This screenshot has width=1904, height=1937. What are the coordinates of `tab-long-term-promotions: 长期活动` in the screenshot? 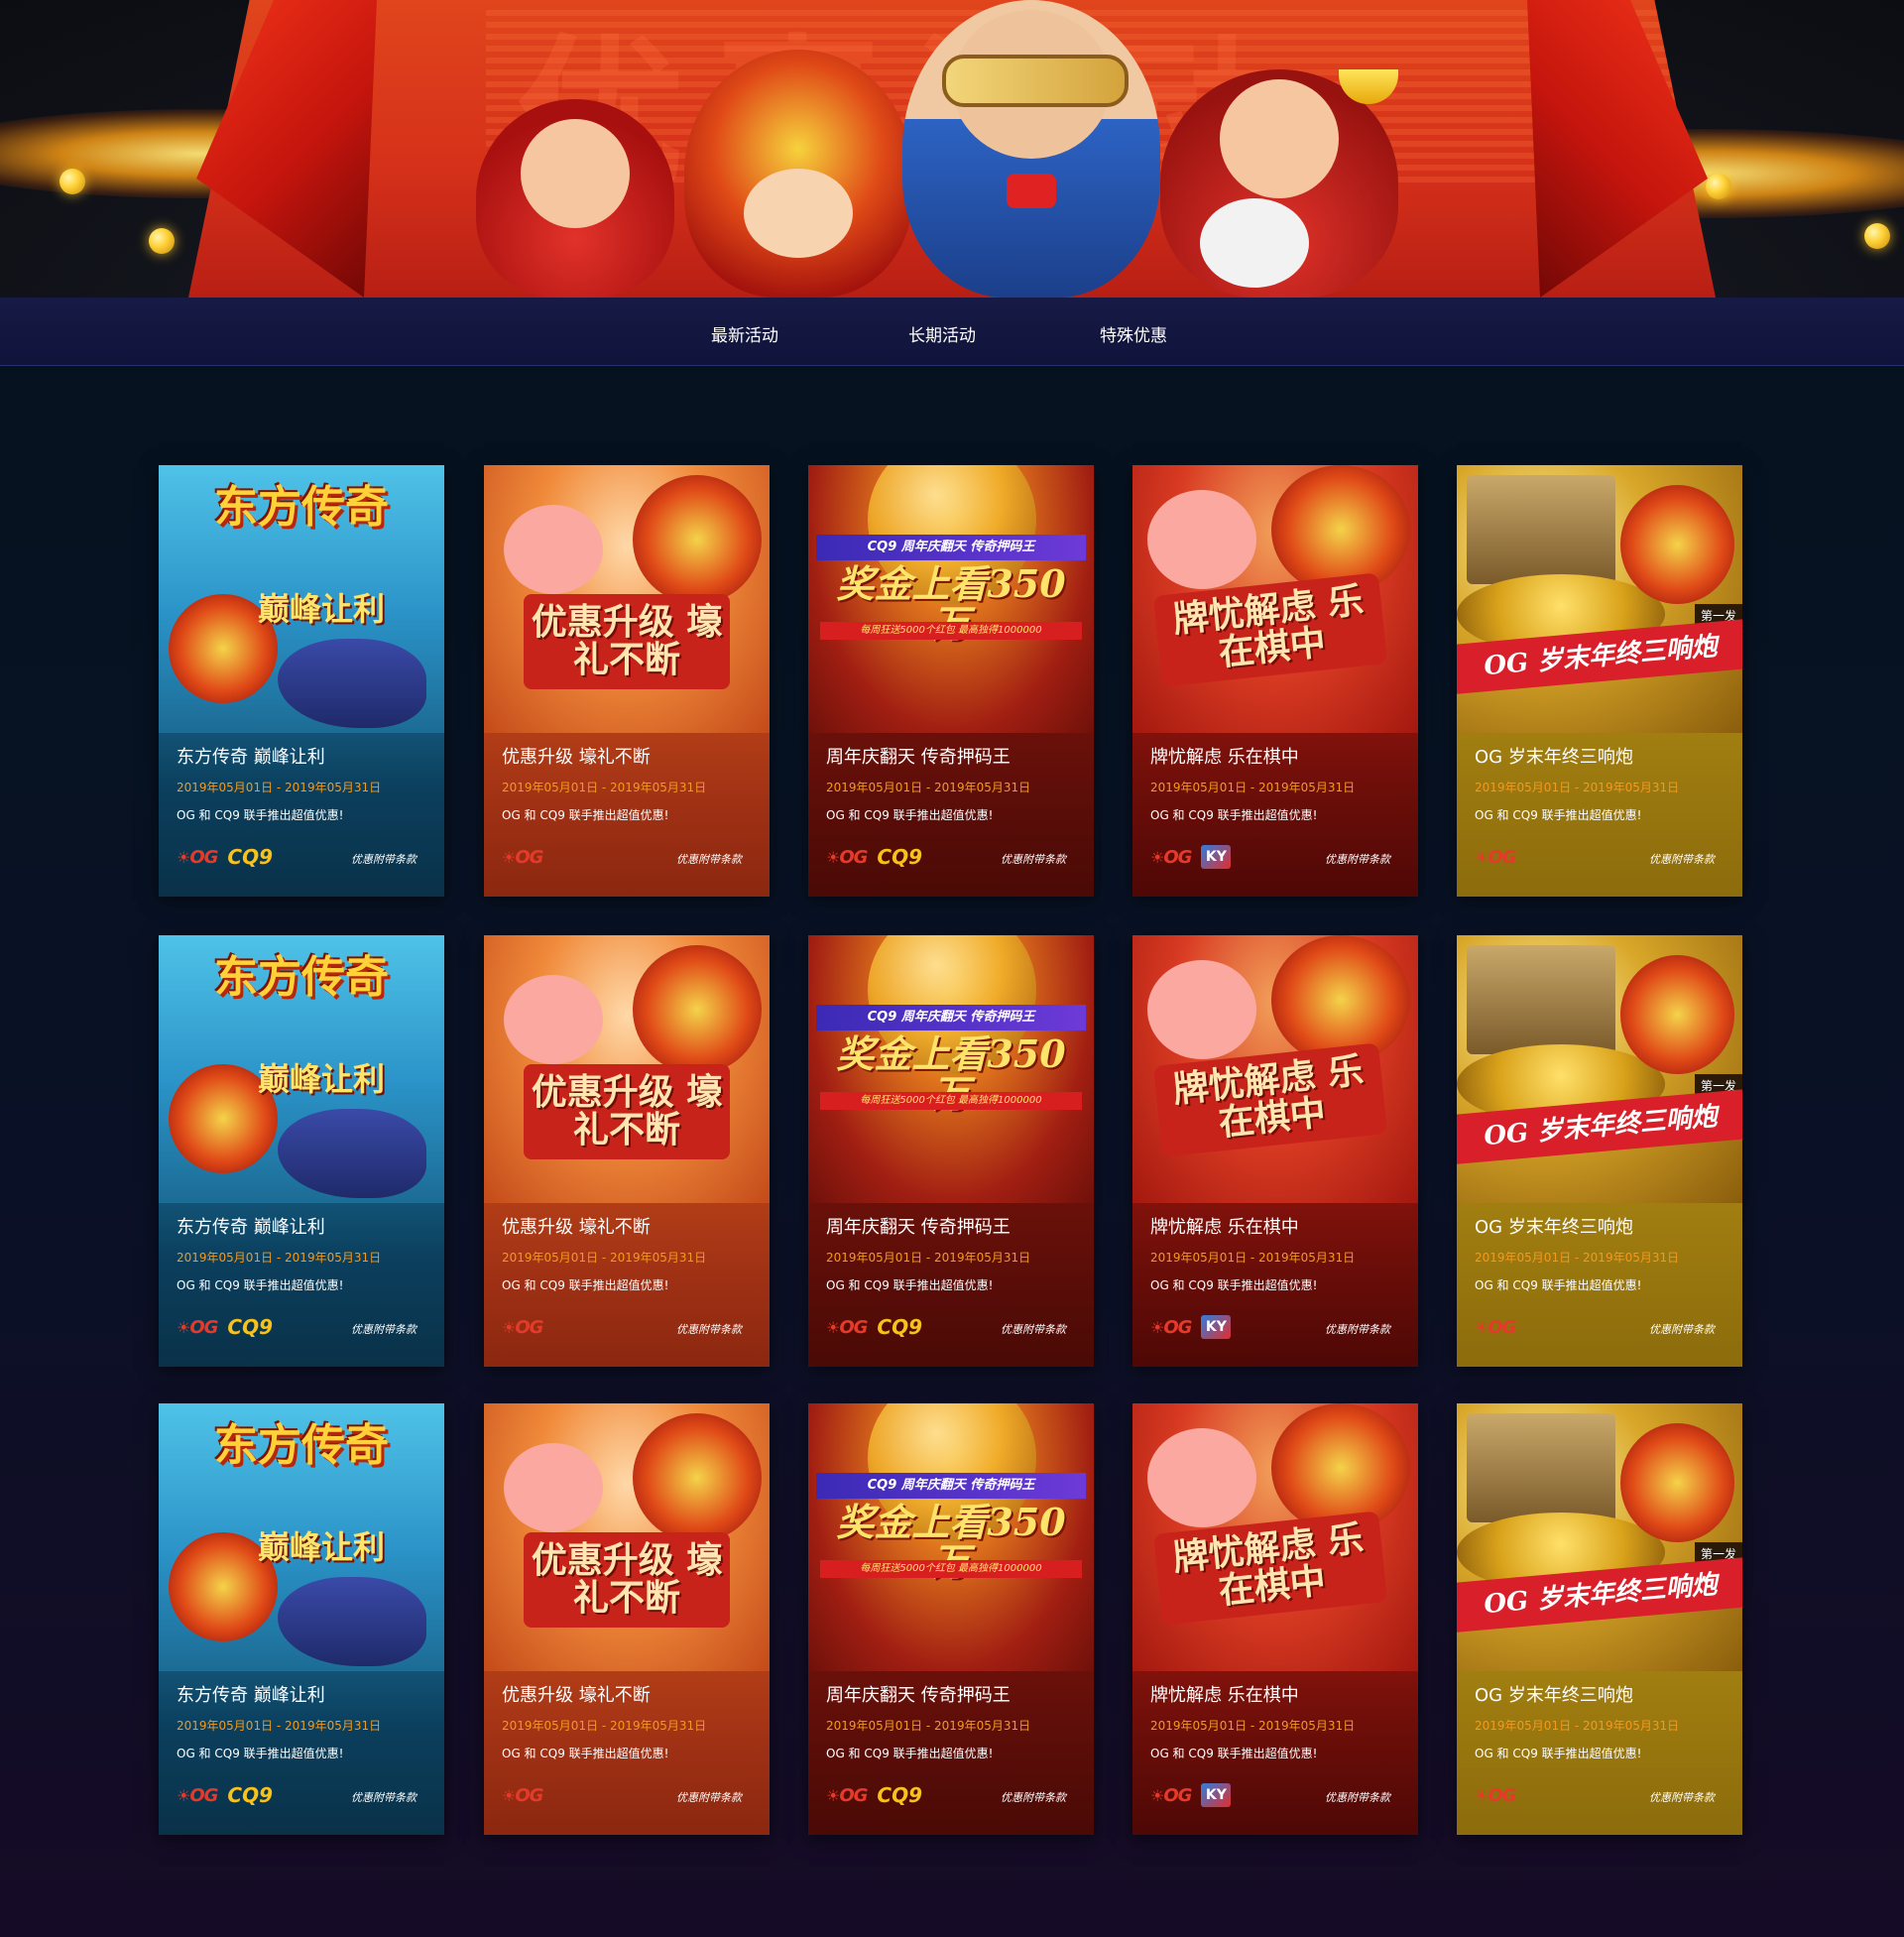 It's located at (942, 333).